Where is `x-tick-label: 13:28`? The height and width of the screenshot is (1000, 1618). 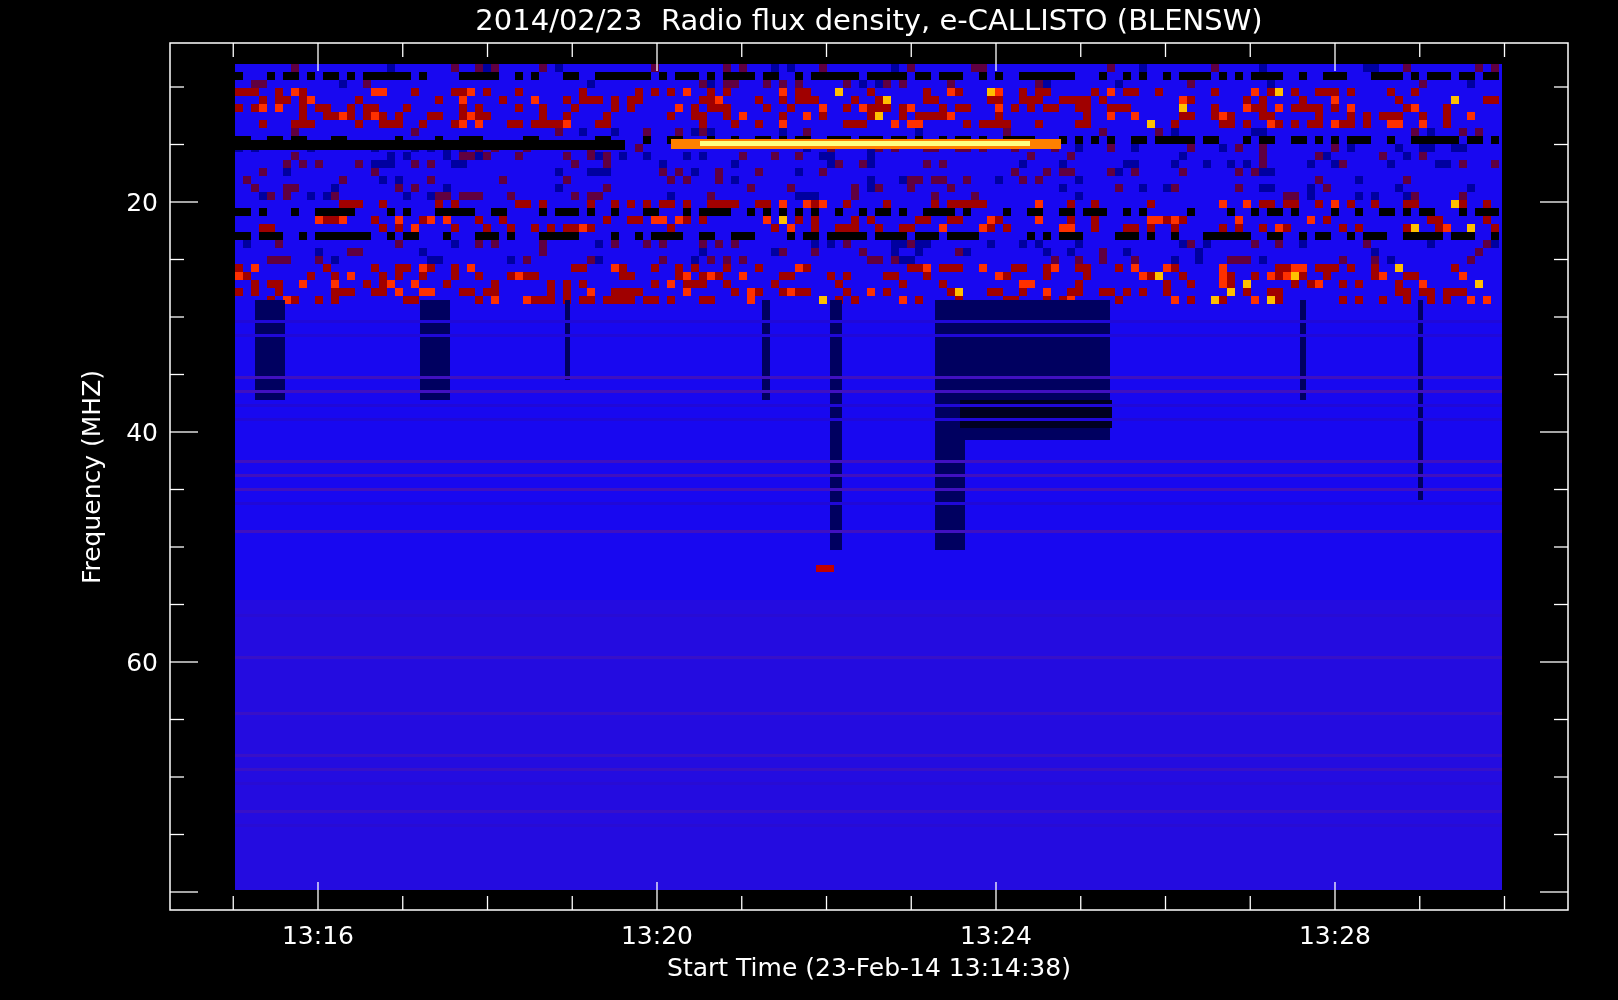 x-tick-label: 13:28 is located at coordinates (1335, 935).